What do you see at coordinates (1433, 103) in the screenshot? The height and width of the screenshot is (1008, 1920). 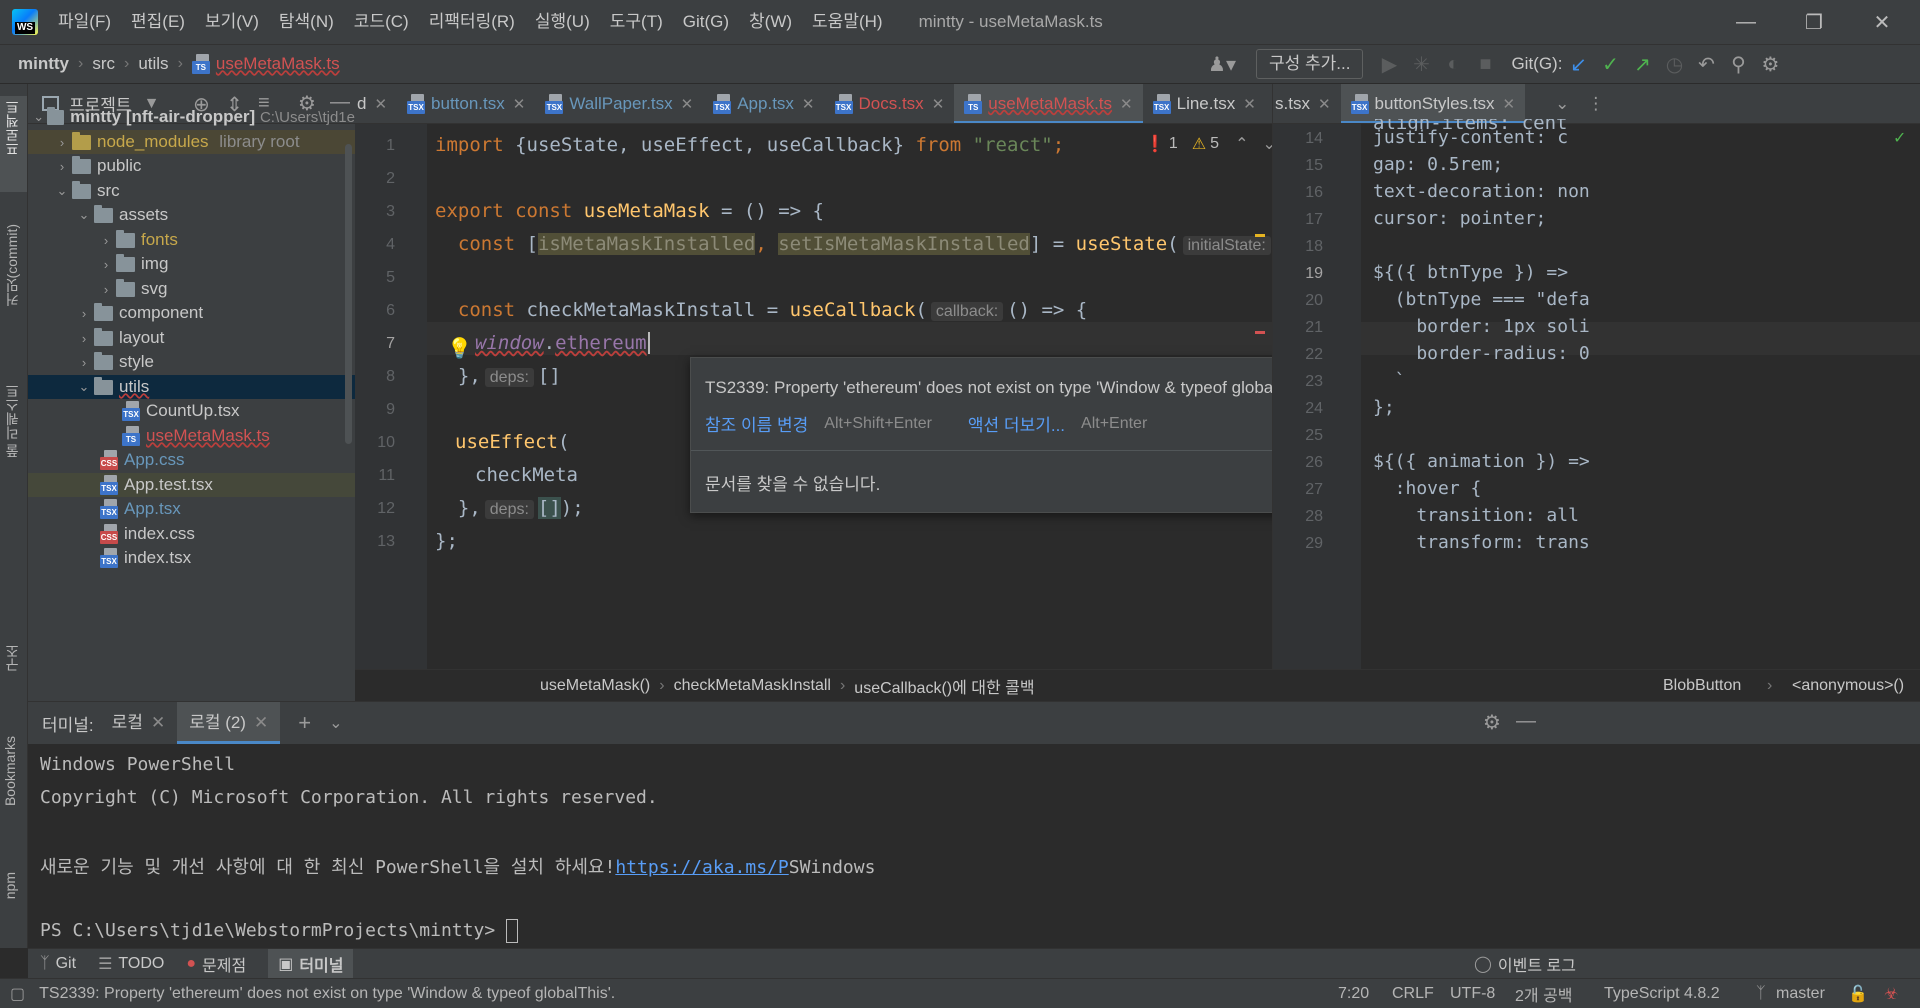 I see `tab-buttonstyles: TSX buttonStyles.tsx ✕` at bounding box center [1433, 103].